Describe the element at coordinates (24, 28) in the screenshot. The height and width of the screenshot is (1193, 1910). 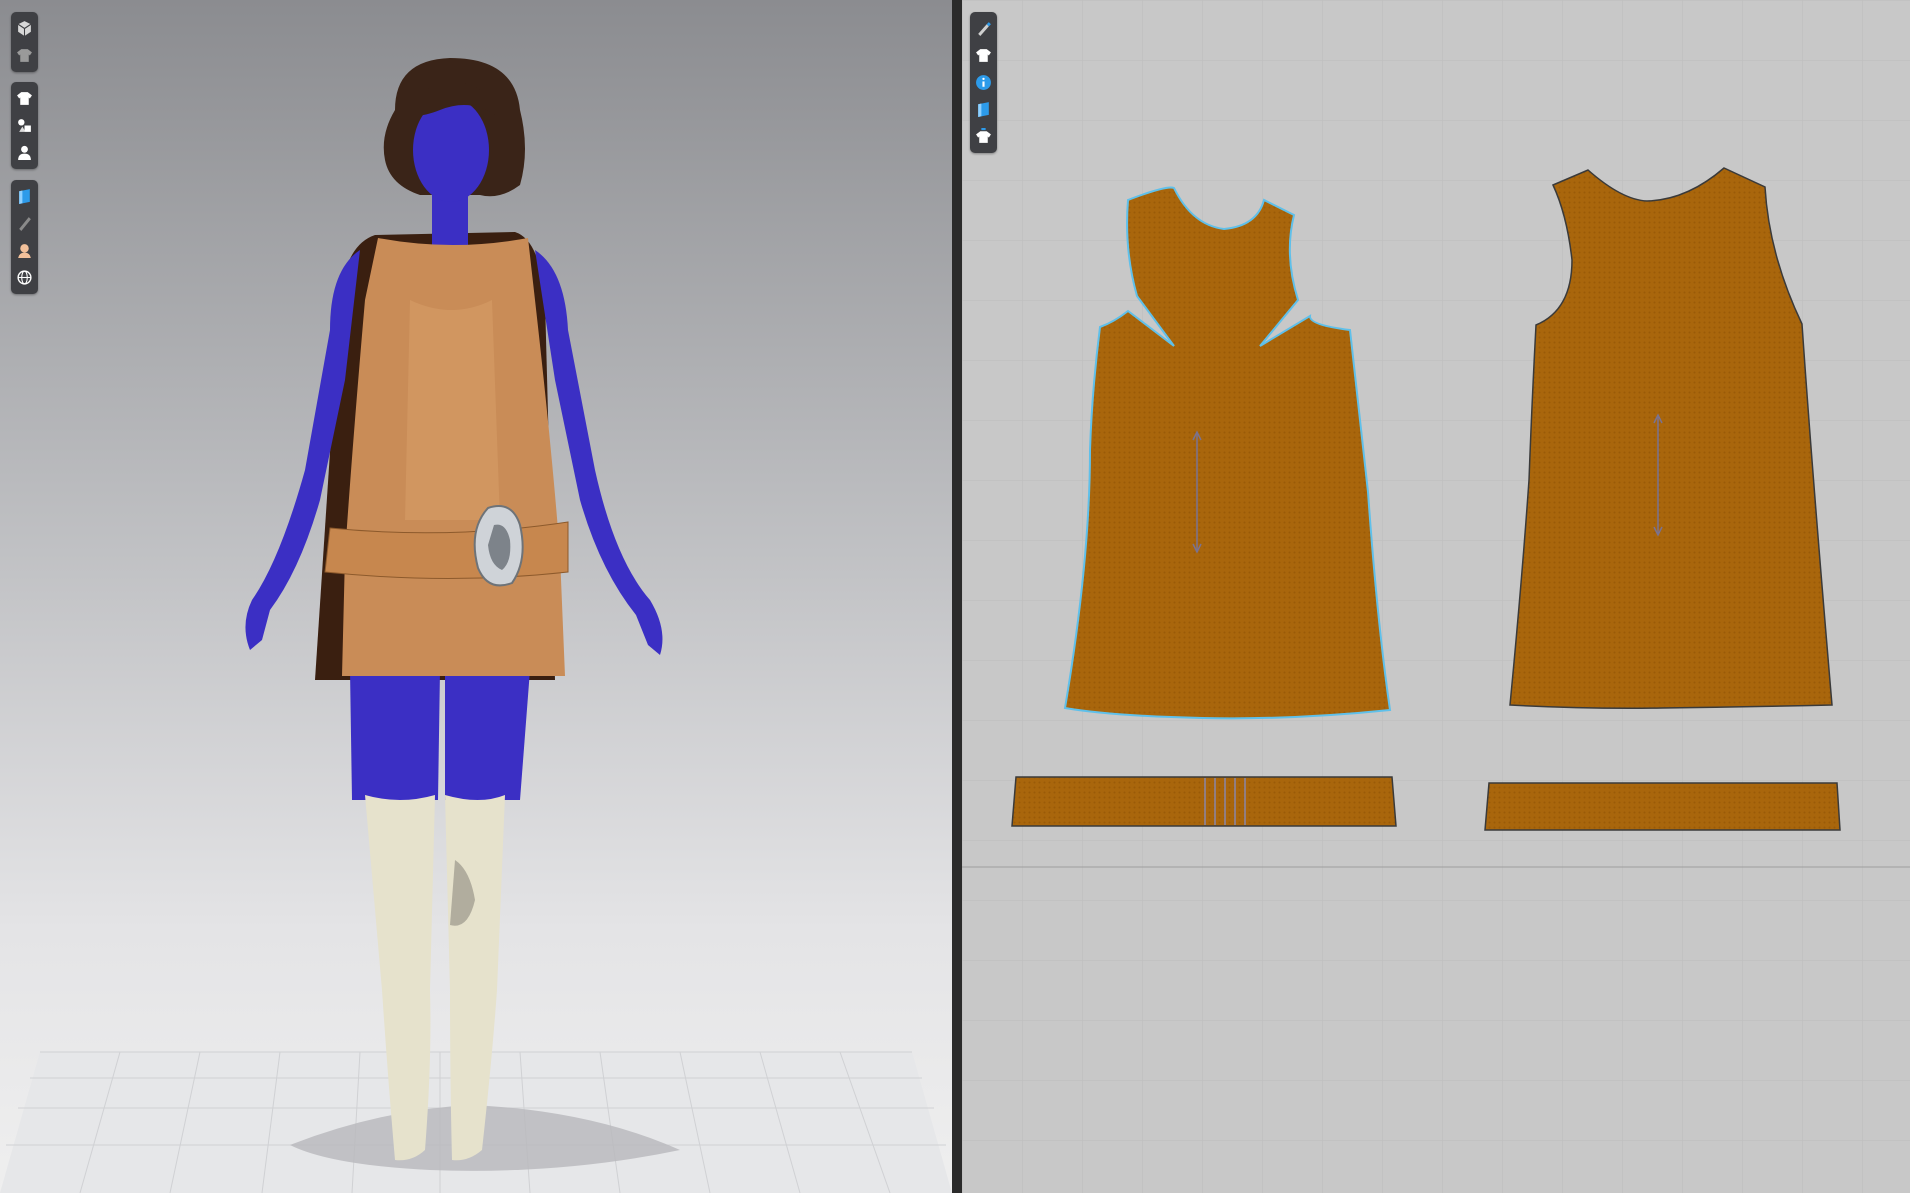
I see `cube-view-icon` at that location.